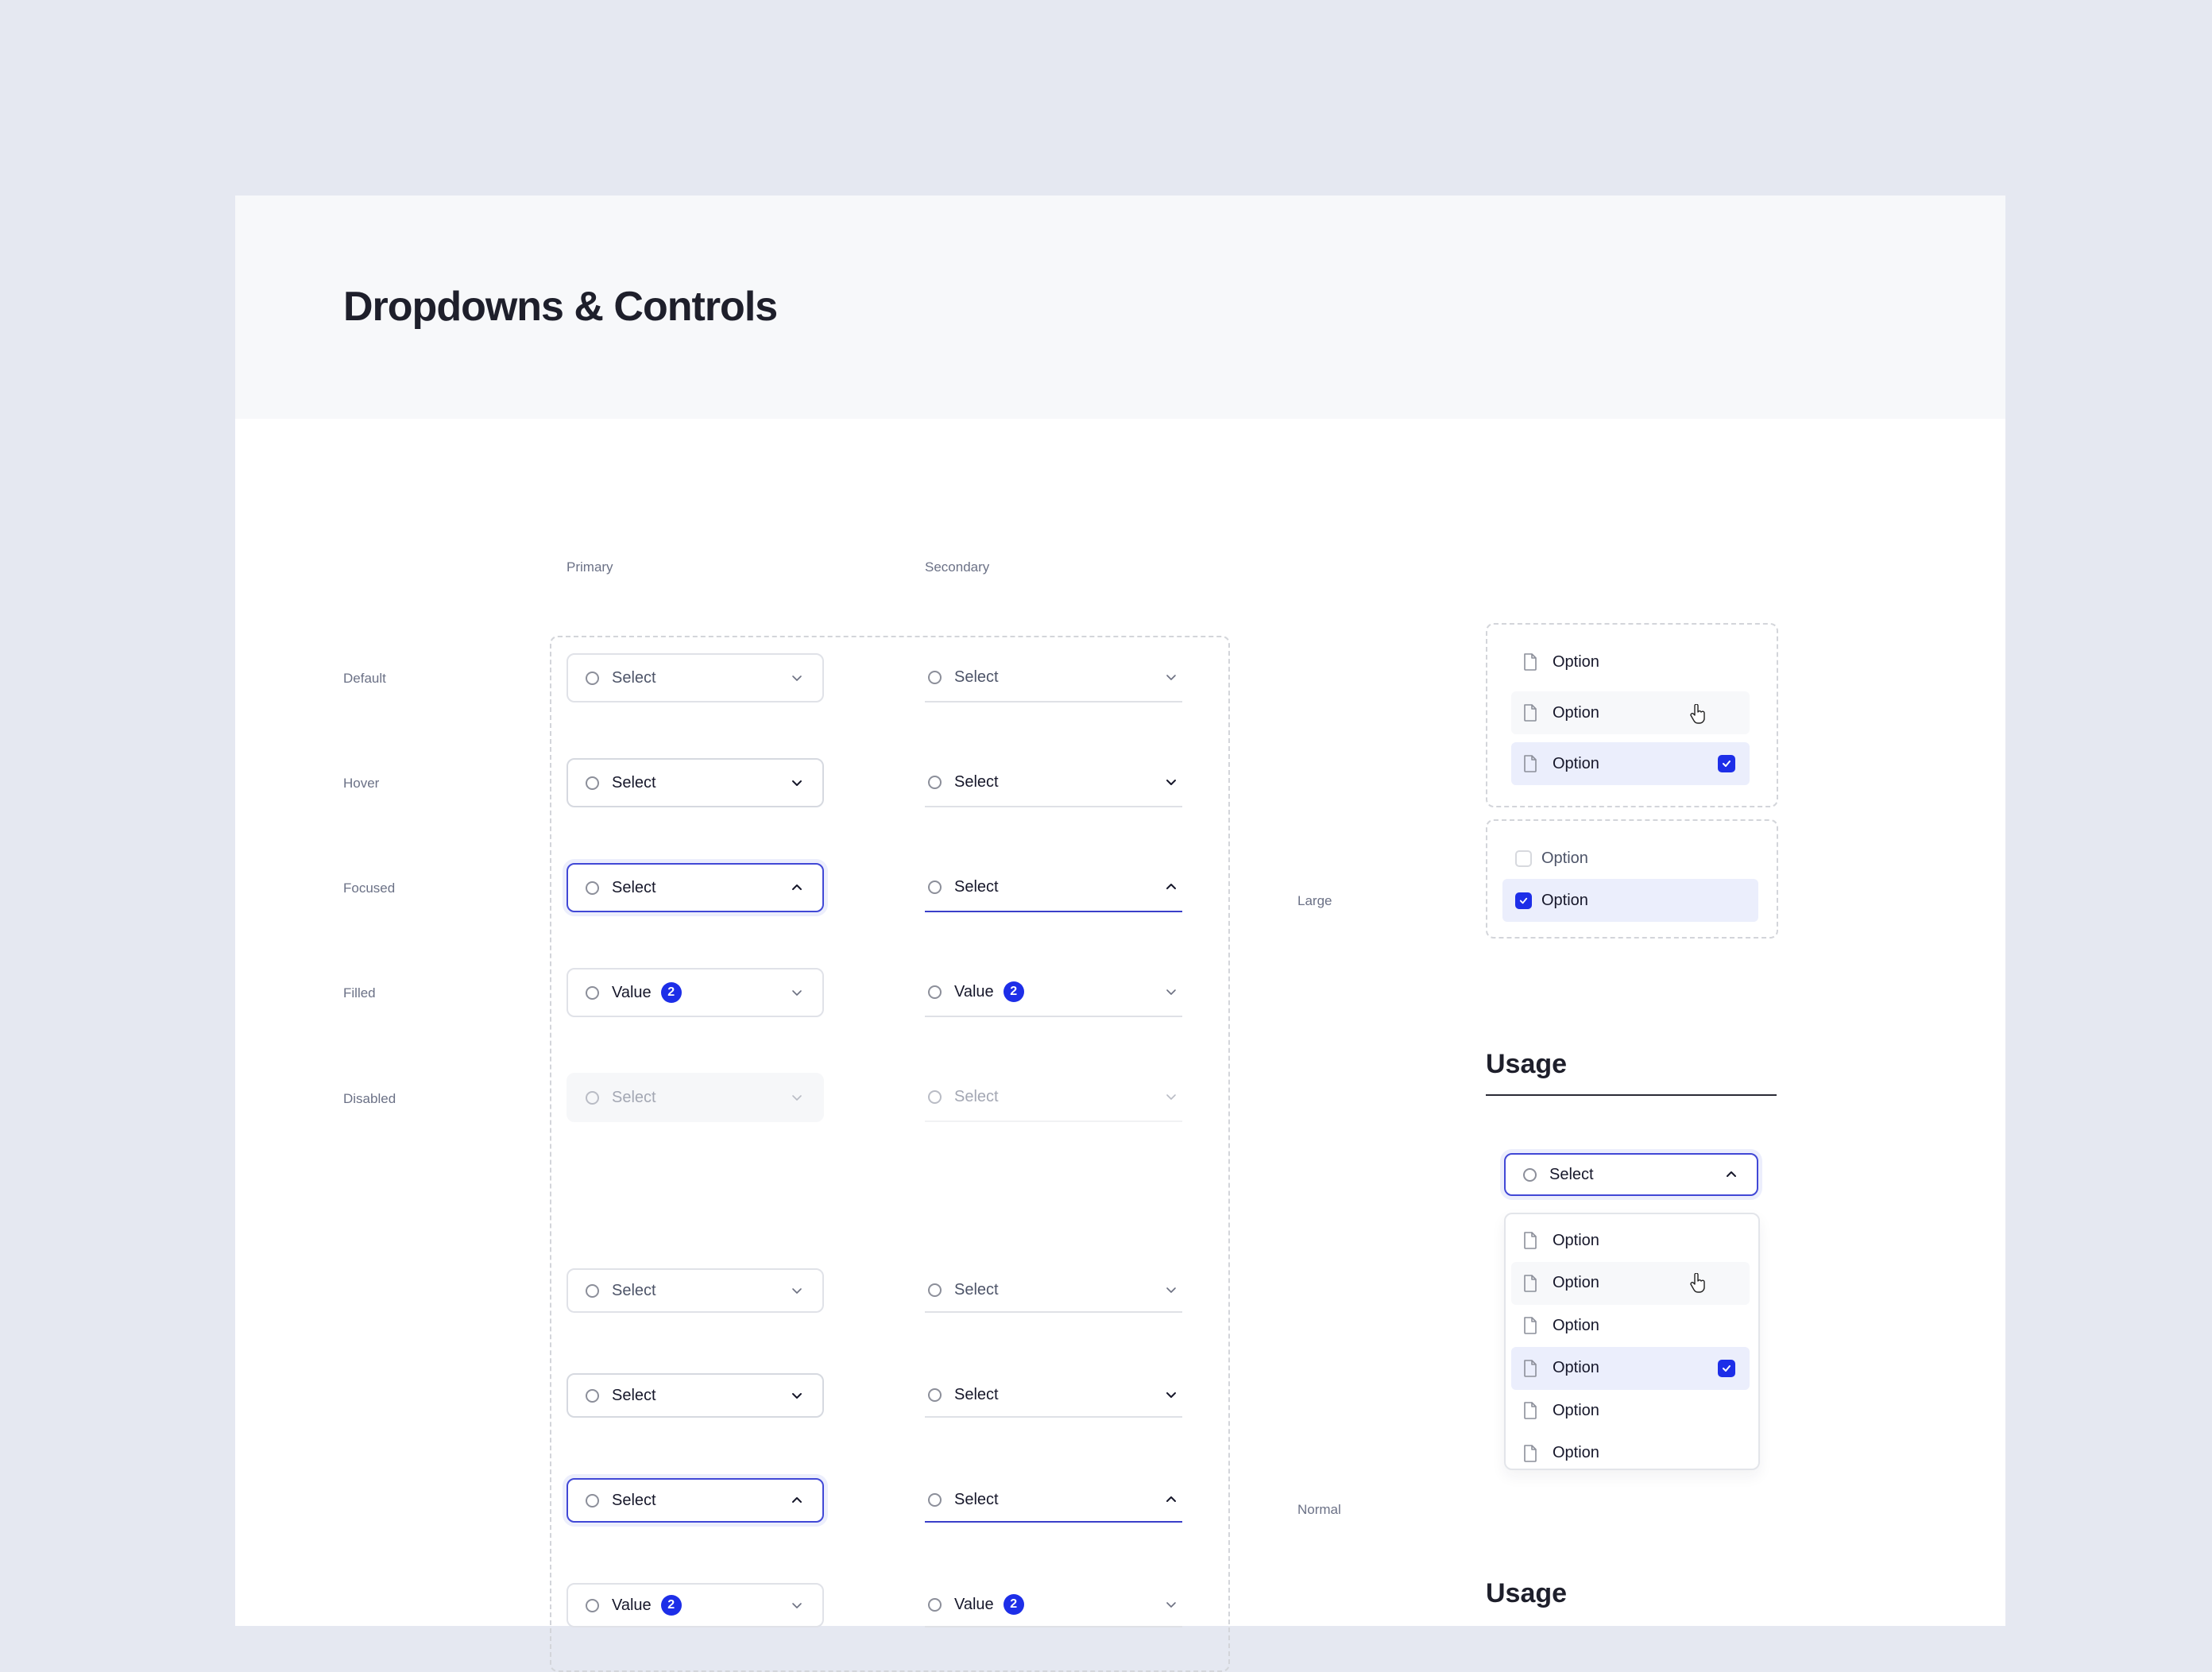  What do you see at coordinates (695, 1097) in the screenshot?
I see `select-primary-disabled: Select` at bounding box center [695, 1097].